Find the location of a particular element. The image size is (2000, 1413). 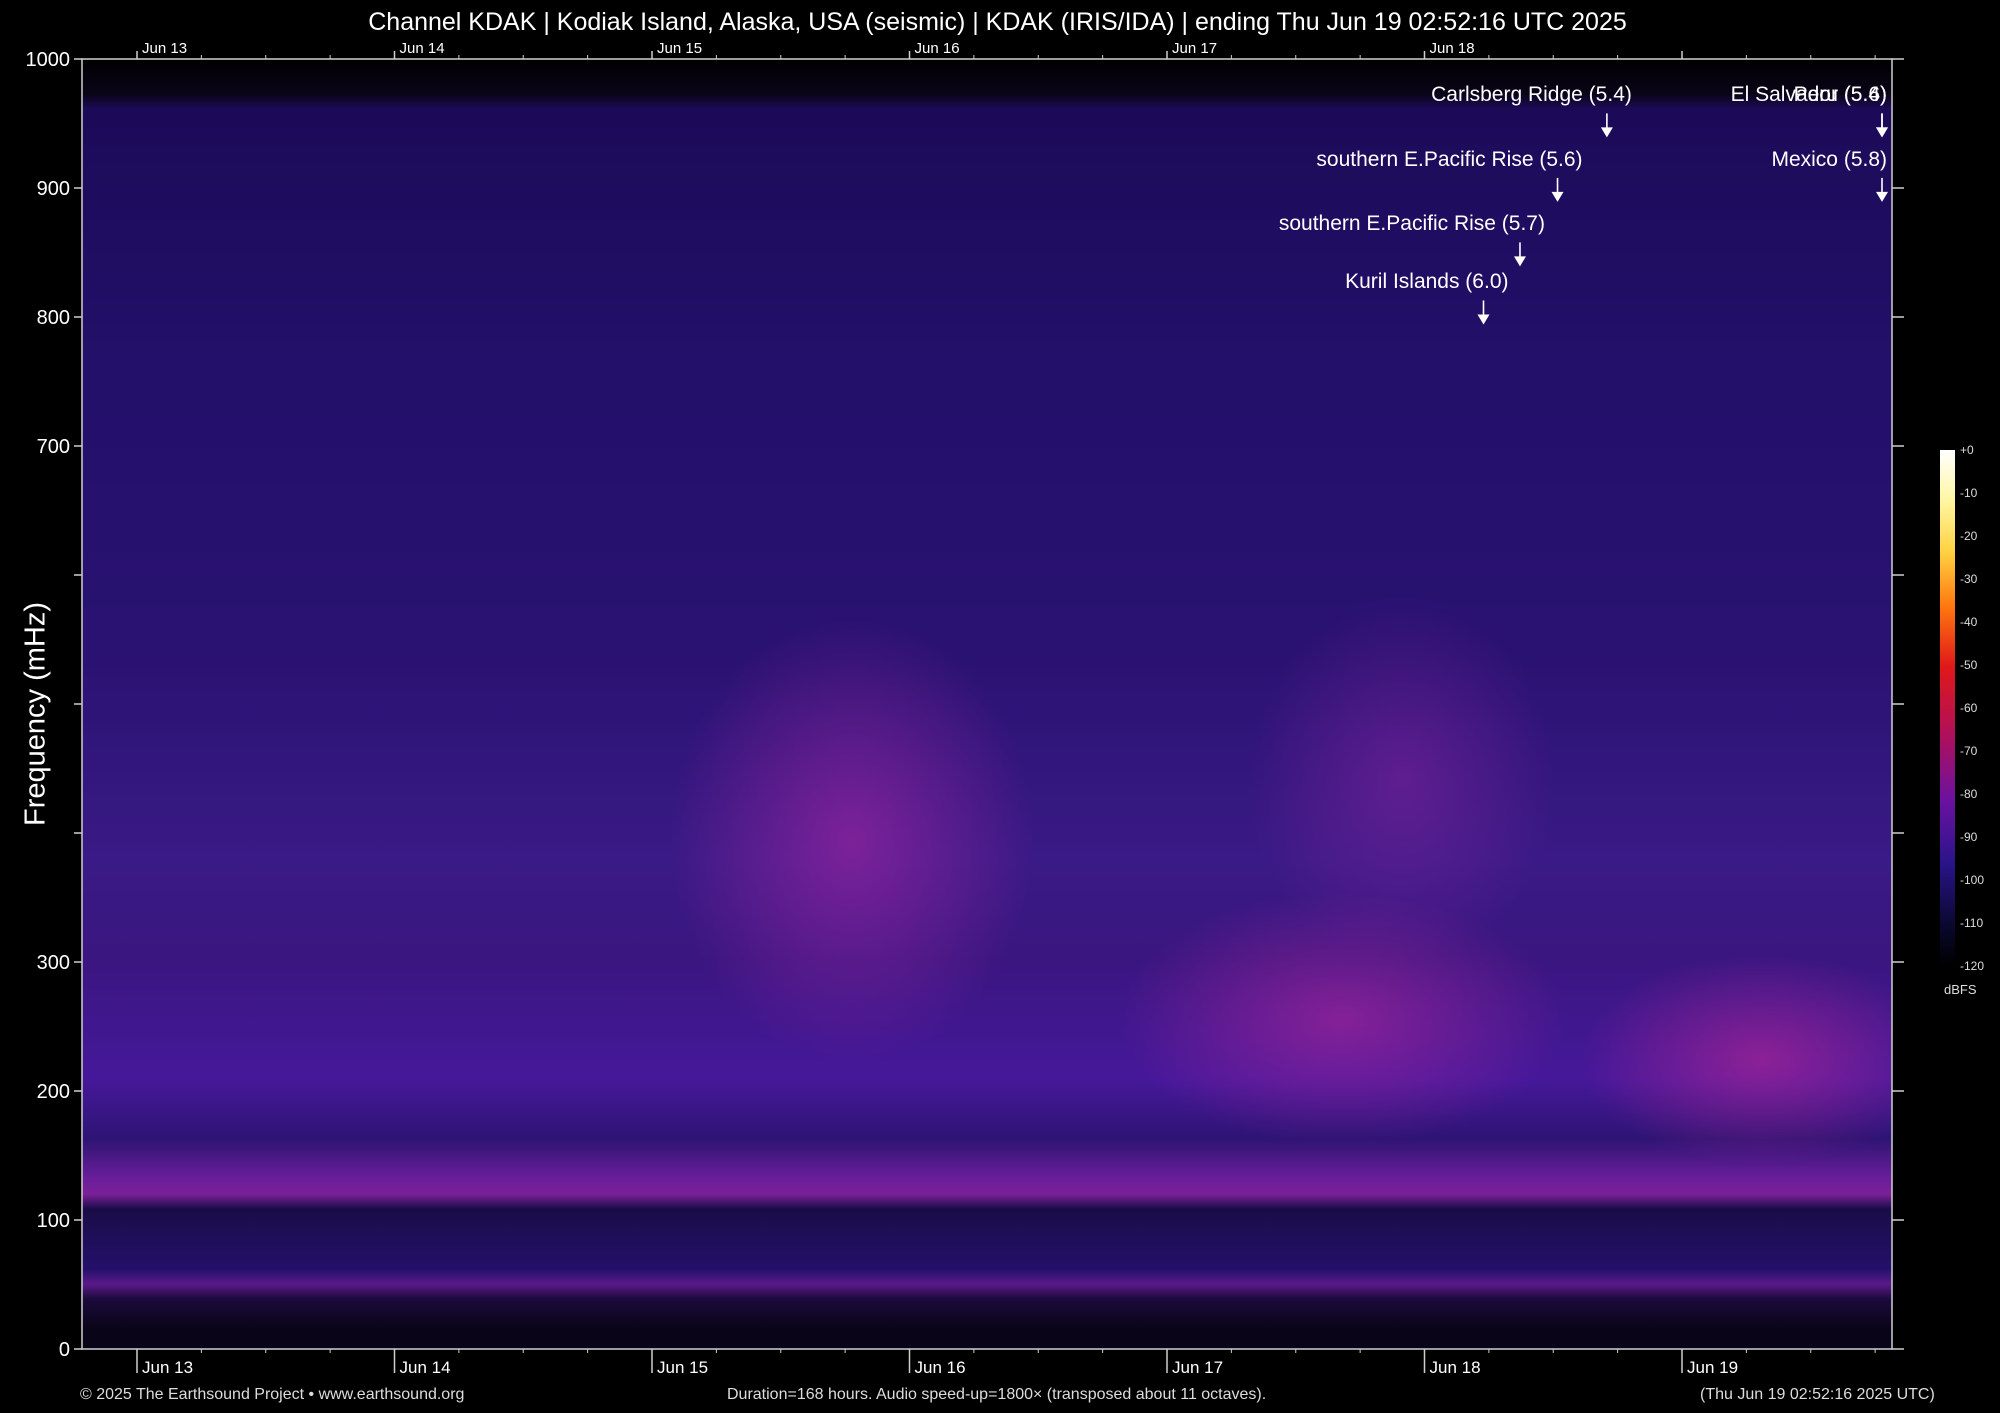

event-label: southern E.Pacific Rise (5.6) is located at coordinates (1449, 159).